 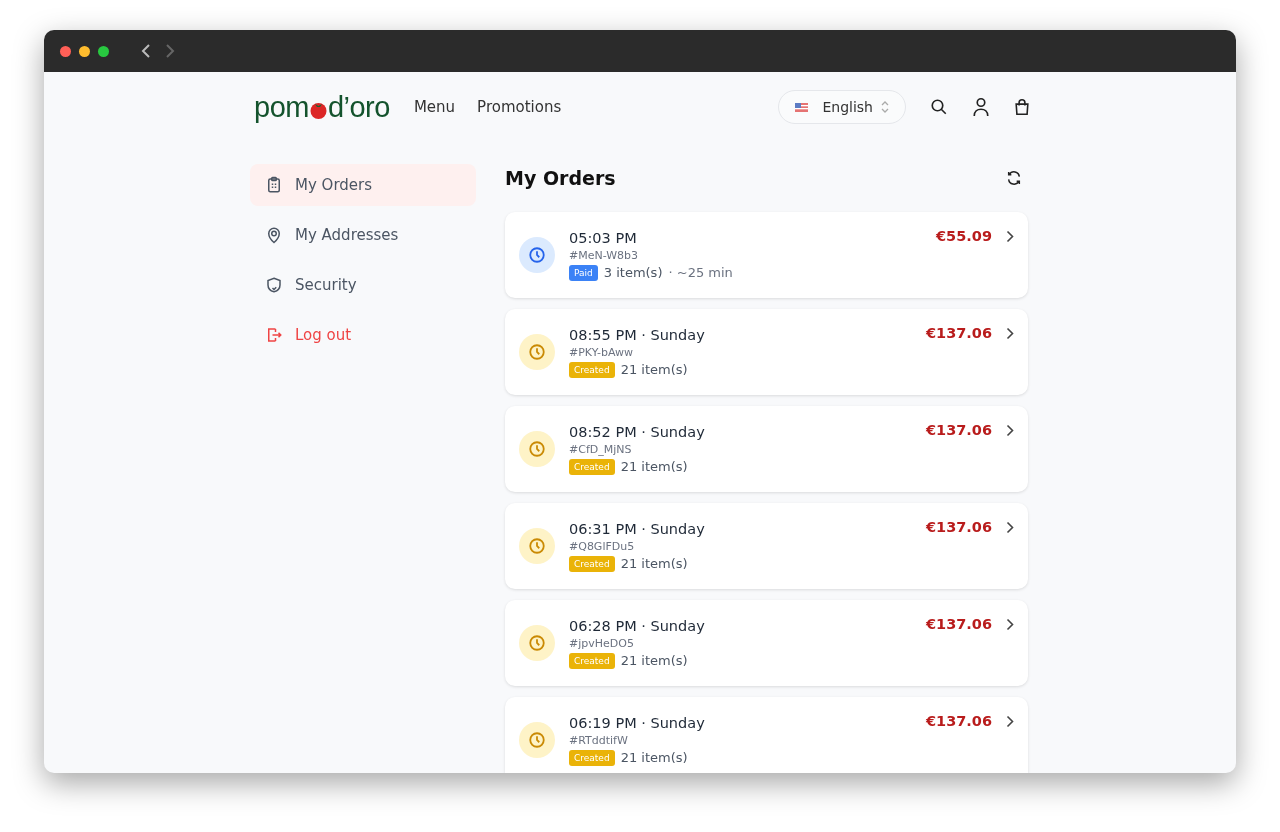 What do you see at coordinates (363, 185) in the screenshot?
I see `sidebar-item: My Orders` at bounding box center [363, 185].